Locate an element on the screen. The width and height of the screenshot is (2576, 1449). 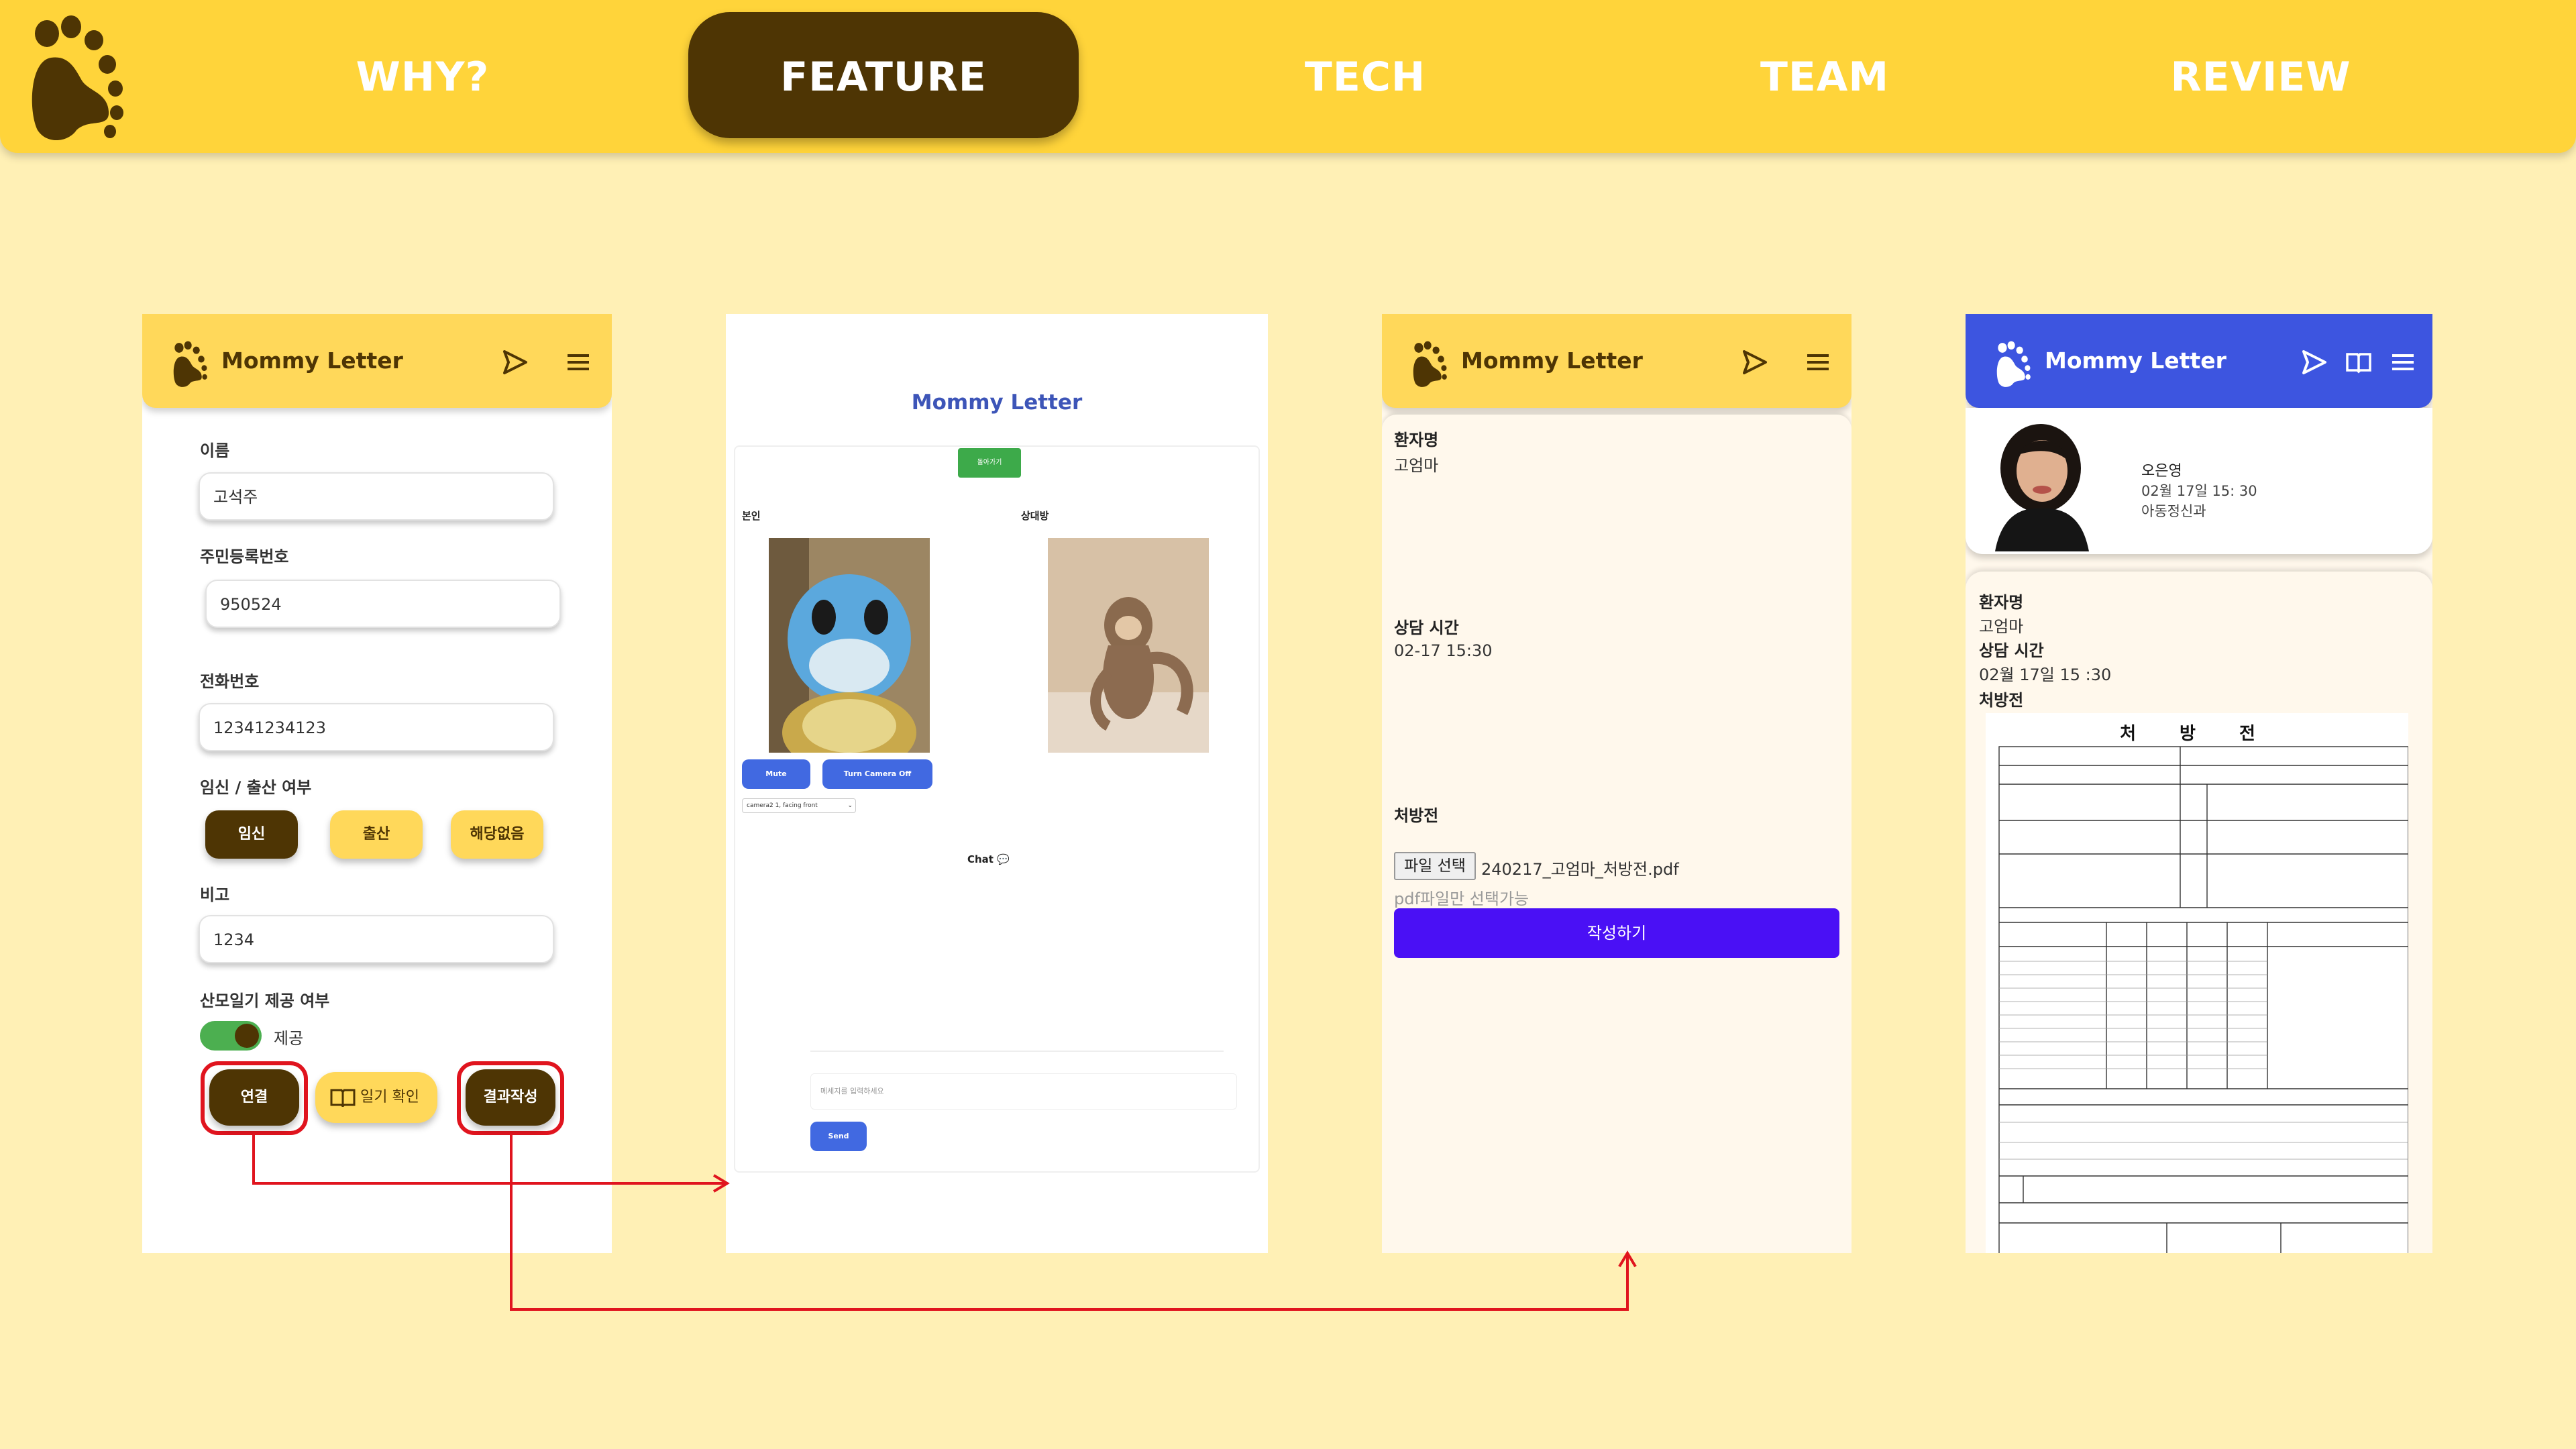
doctor-name: 오은영 is located at coordinates (2161, 471).